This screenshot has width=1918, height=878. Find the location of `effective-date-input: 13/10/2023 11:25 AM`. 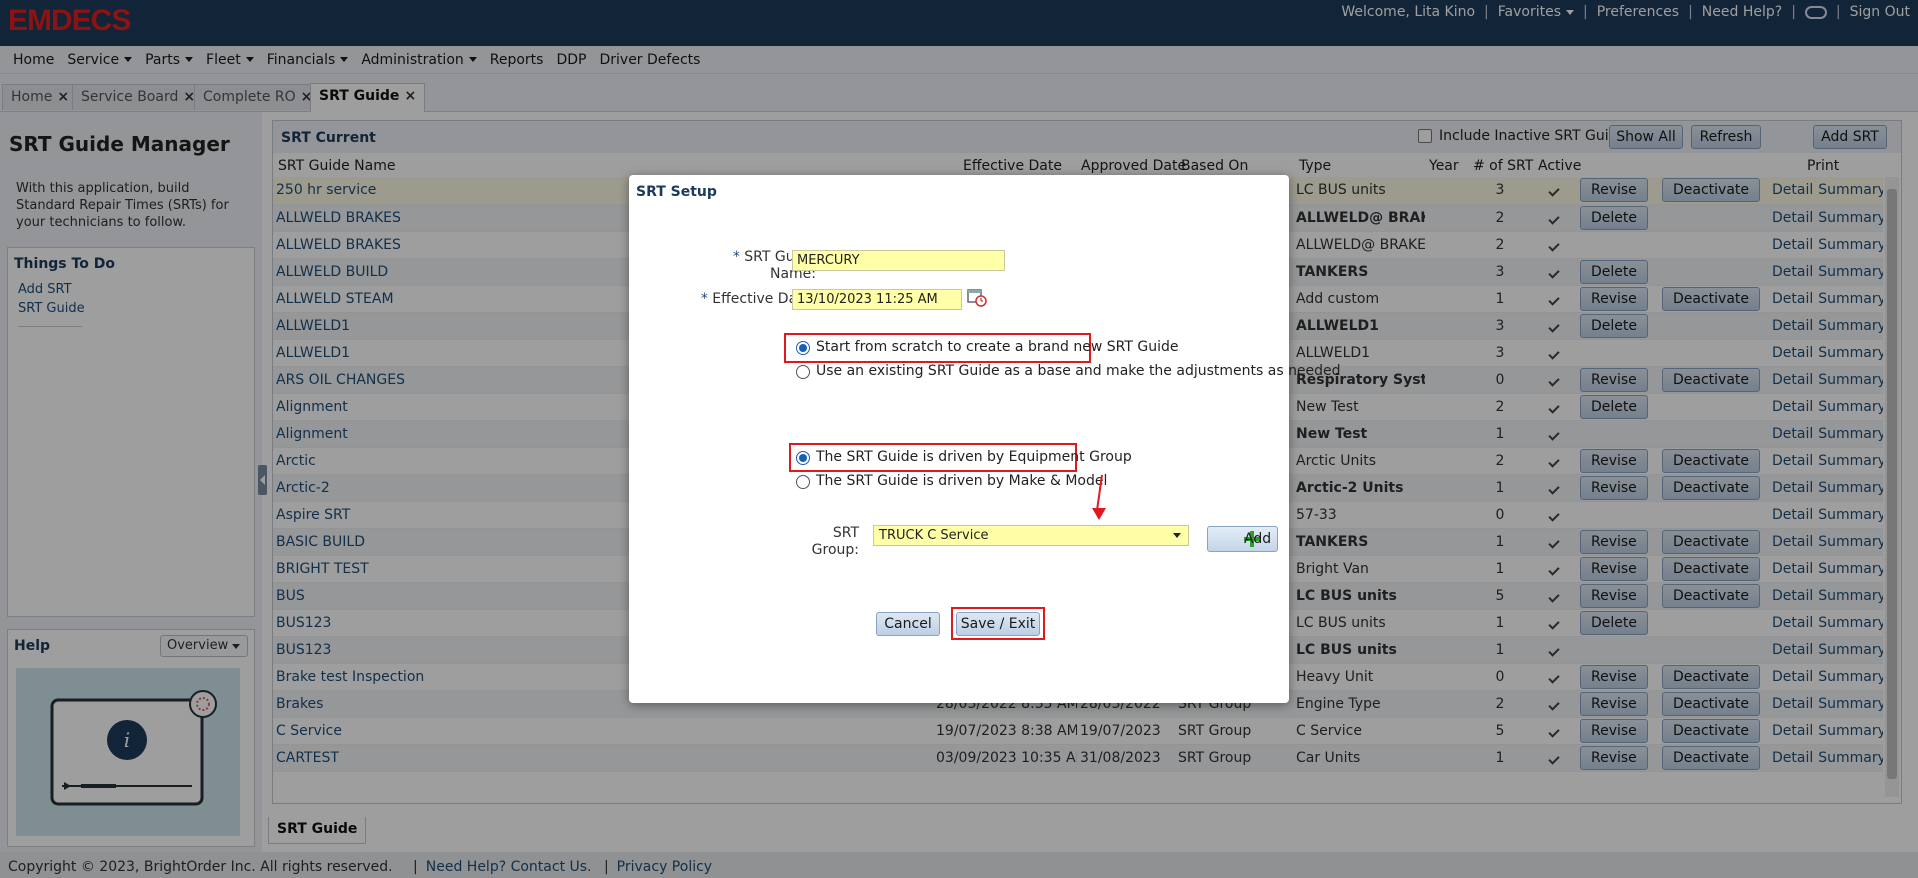

effective-date-input: 13/10/2023 11:25 AM is located at coordinates (877, 299).